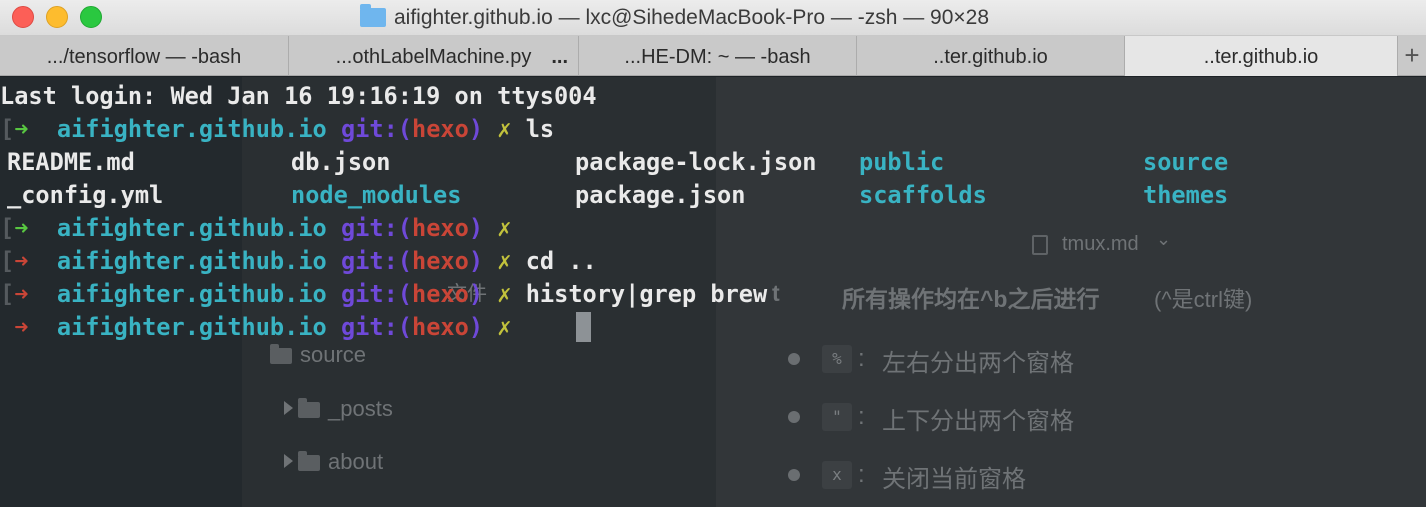 The image size is (1426, 507). I want to click on ls-entry-dir: themes, so click(1186, 195).